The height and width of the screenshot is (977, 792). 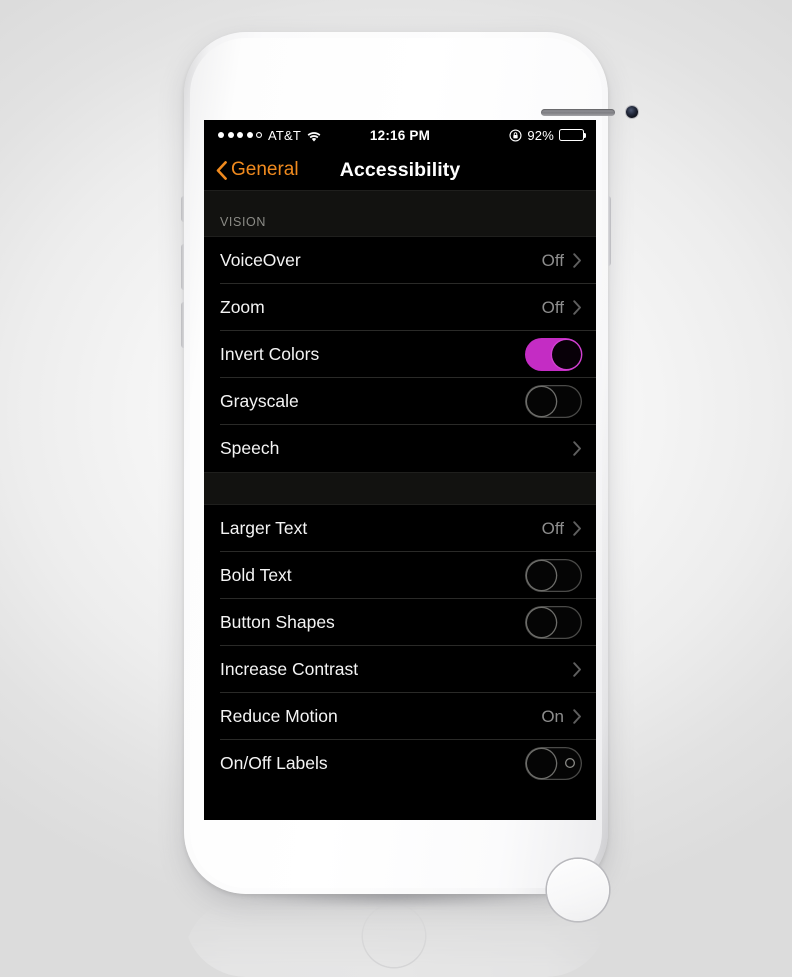 I want to click on front-camera-icon, so click(x=632, y=112).